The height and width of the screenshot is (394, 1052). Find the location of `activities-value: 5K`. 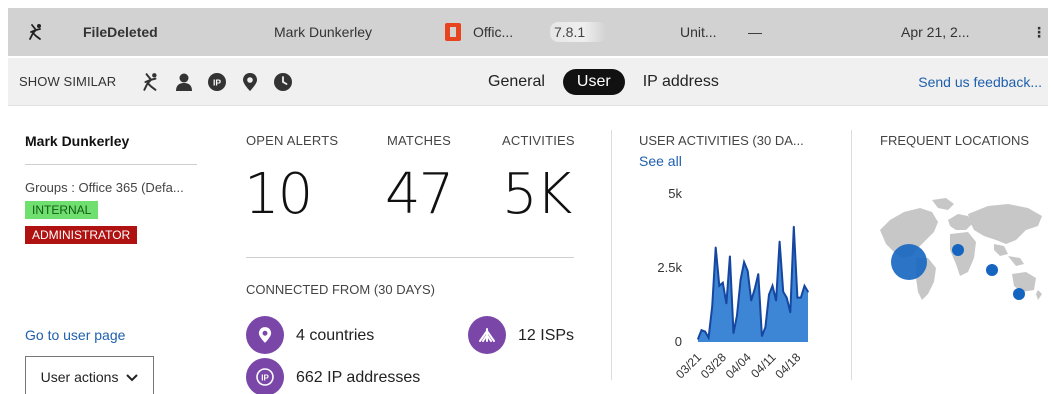

activities-value: 5K is located at coordinates (537, 194).